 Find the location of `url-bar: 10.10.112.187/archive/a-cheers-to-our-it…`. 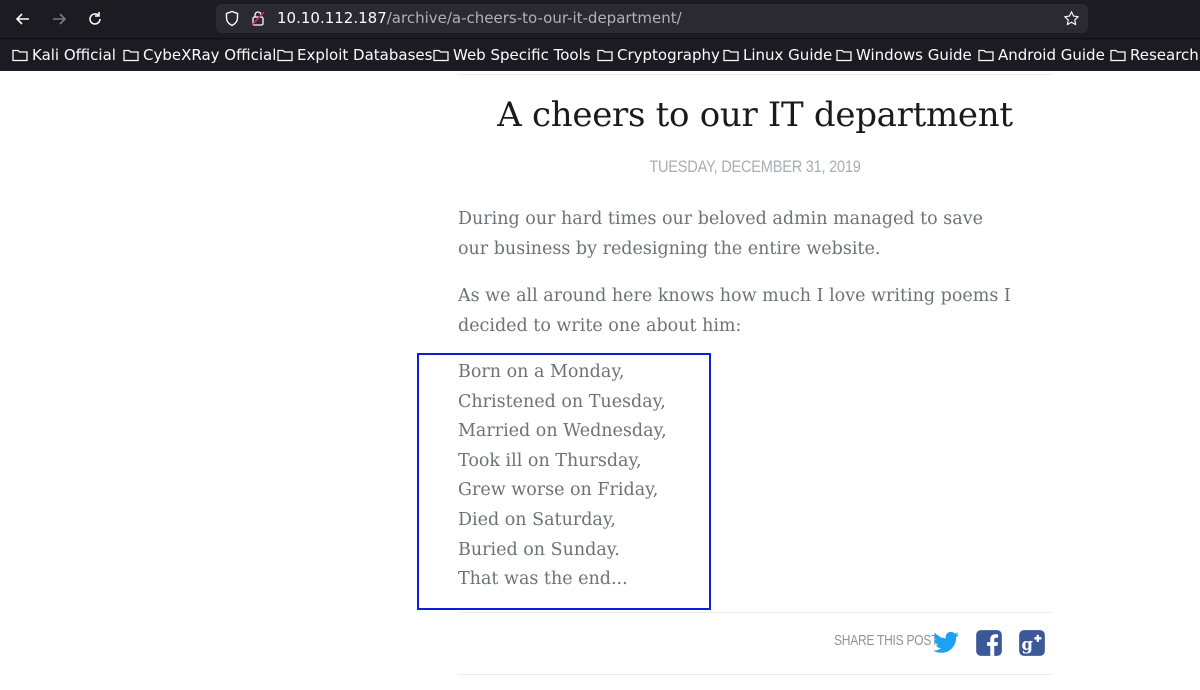

url-bar: 10.10.112.187/archive/a-cheers-to-our-it… is located at coordinates (652, 18).